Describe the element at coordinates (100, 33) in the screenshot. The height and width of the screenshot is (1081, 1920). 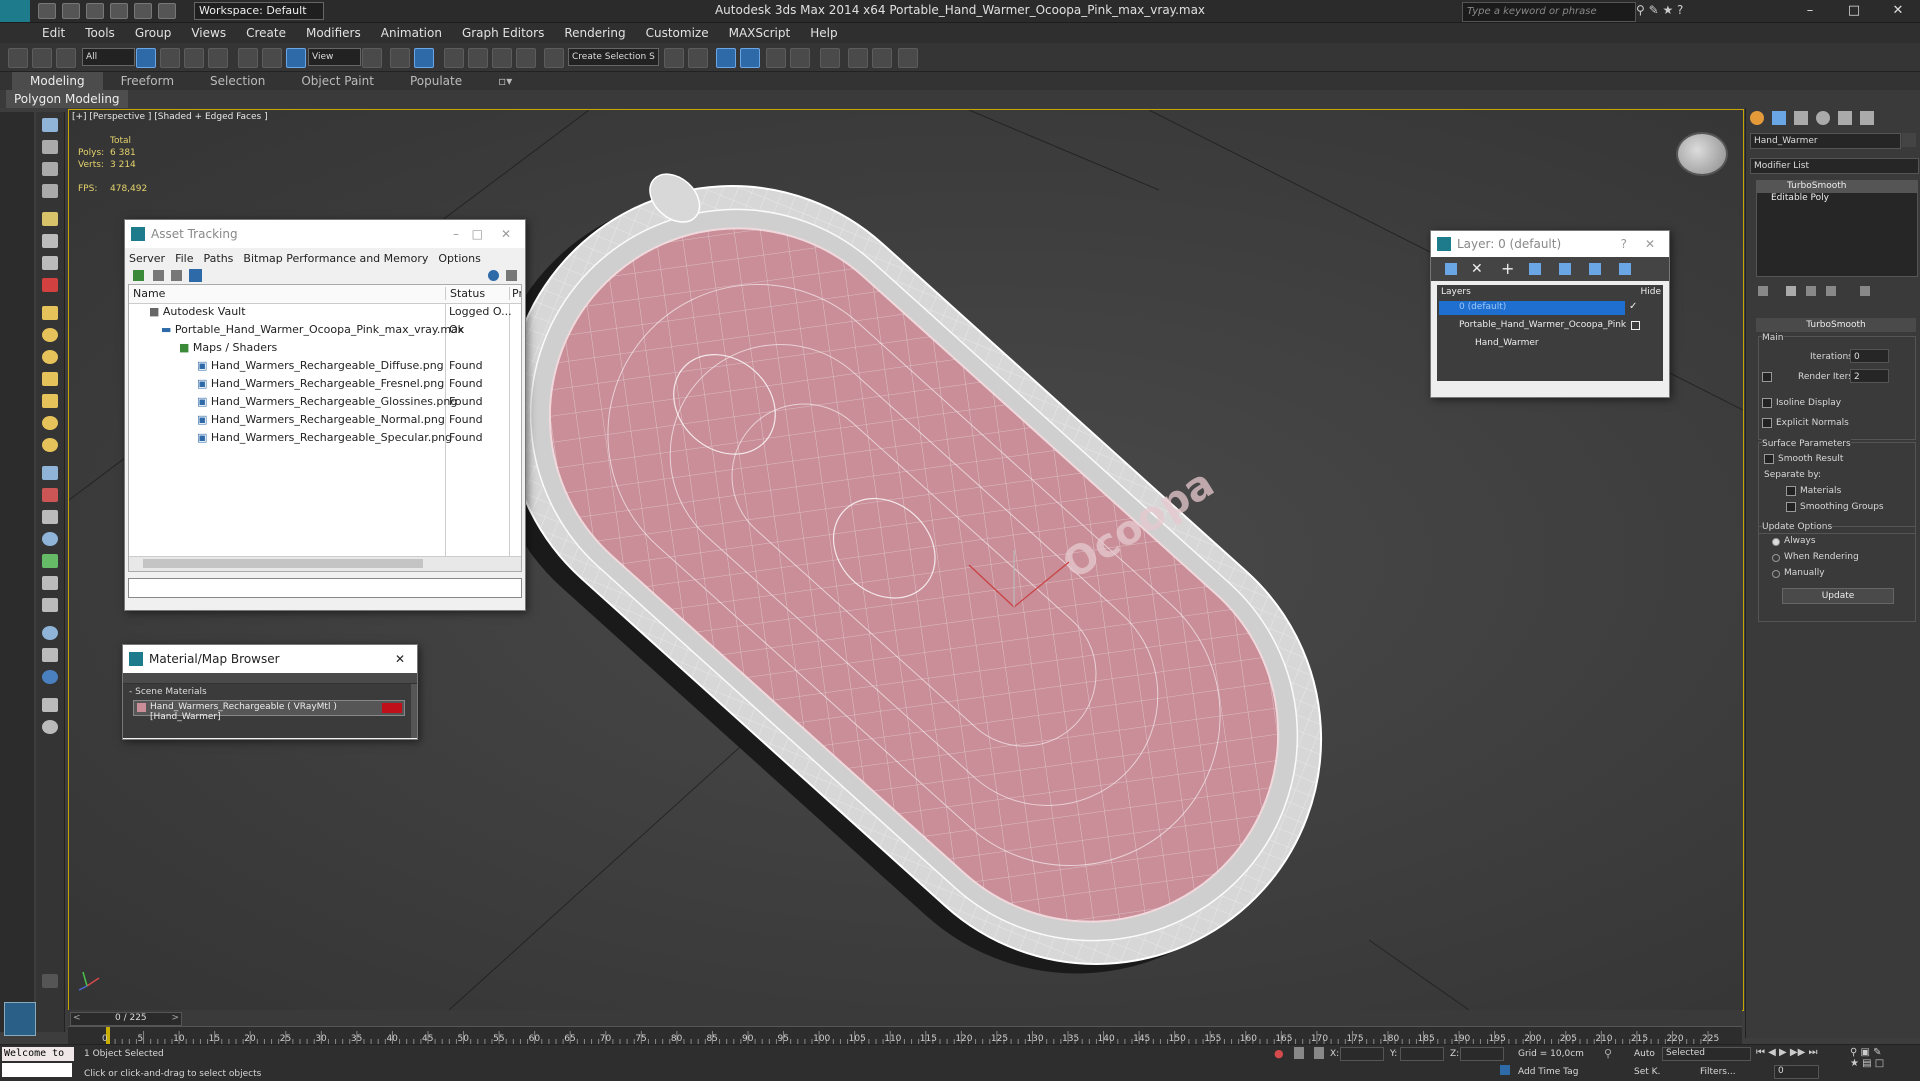
I see `menu-tools: Tools` at that location.